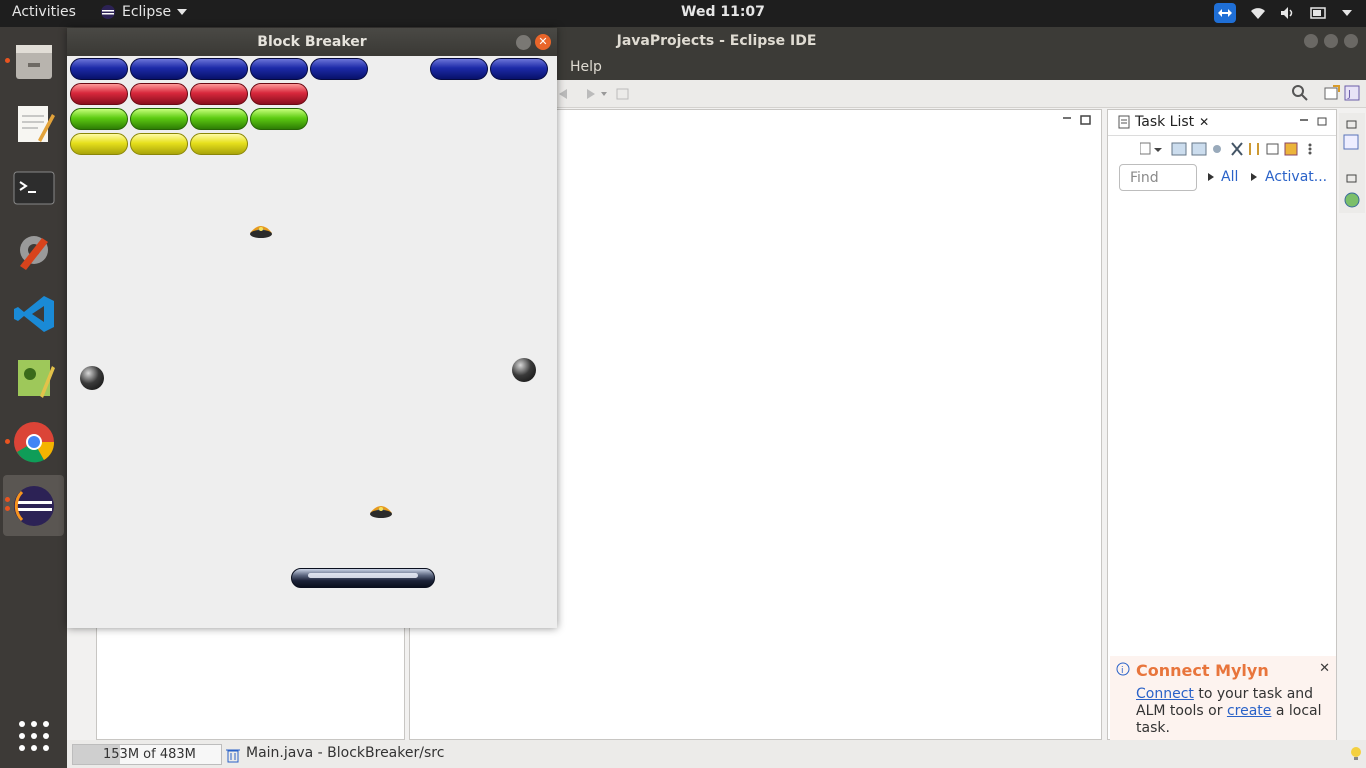 The width and height of the screenshot is (1366, 768). Describe the element at coordinates (1202, 670) in the screenshot. I see `mylyn-title: Connect Mylyn` at that location.